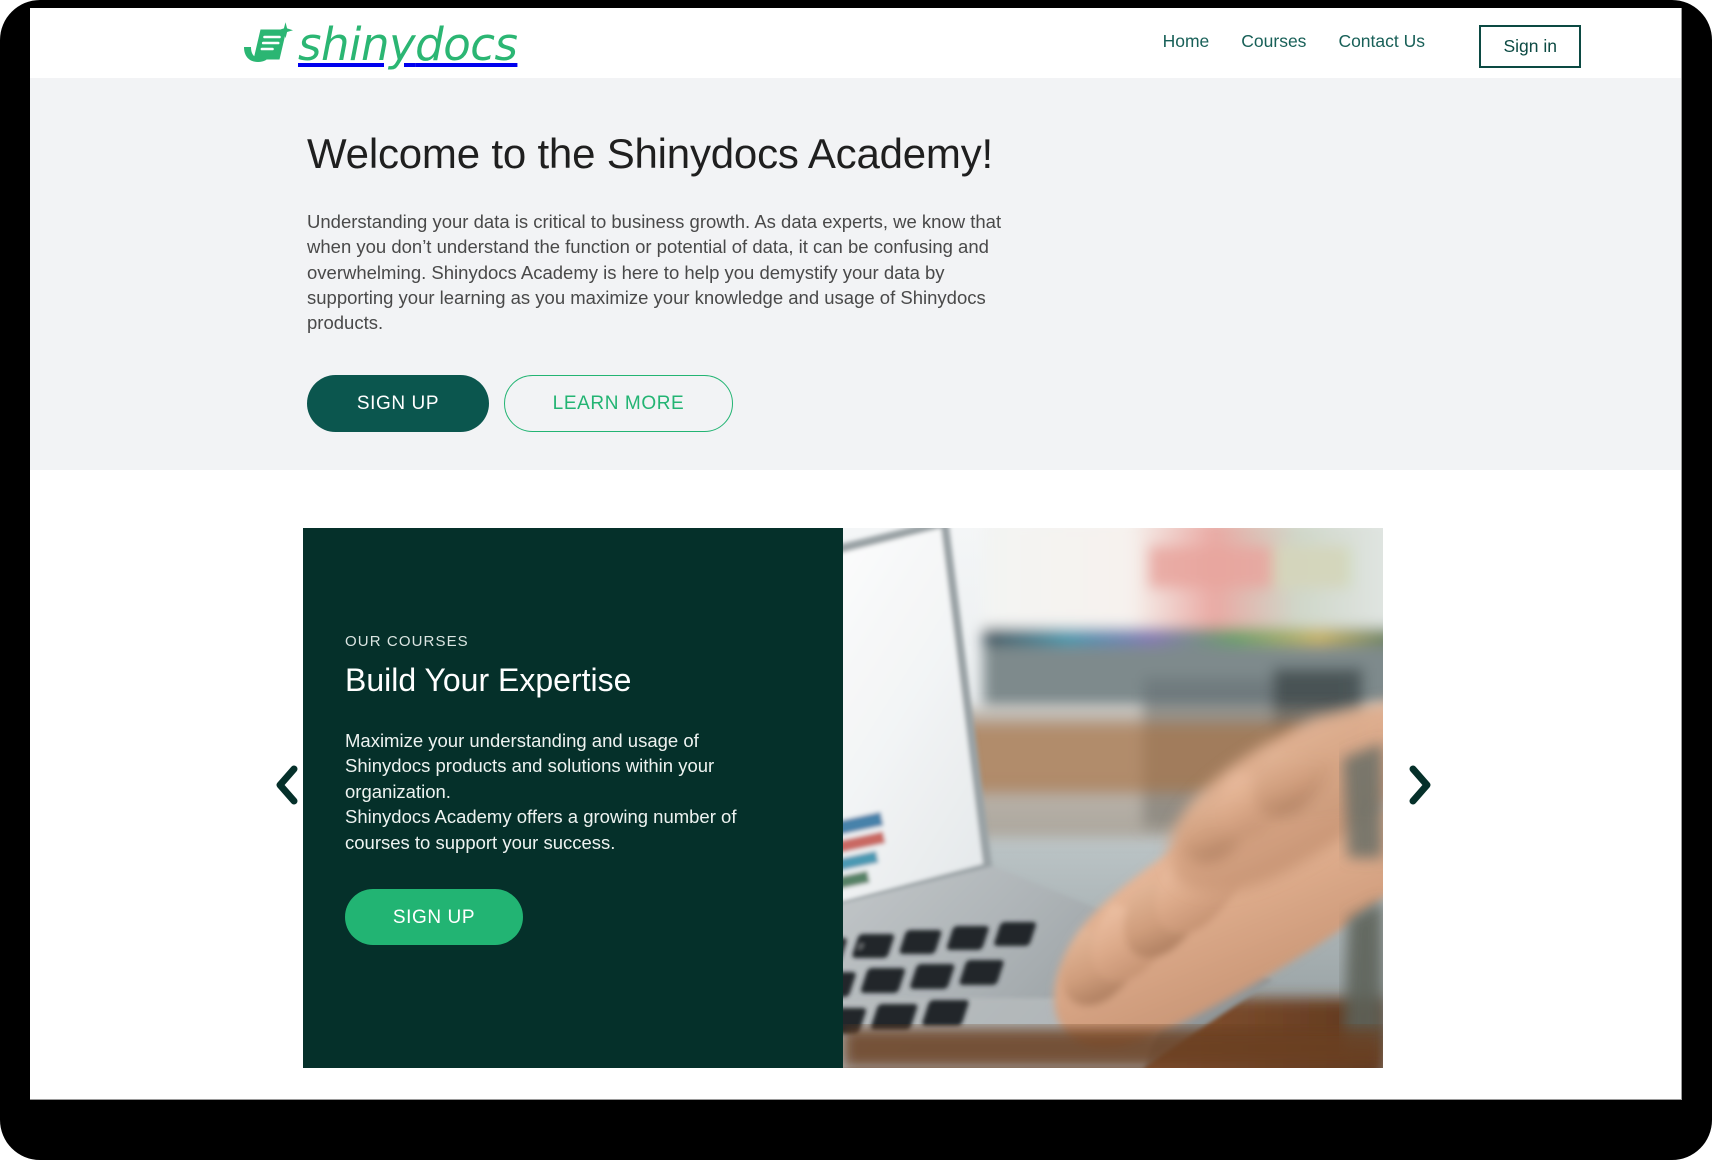  I want to click on brand-wordmark-docs: docs, so click(466, 44).